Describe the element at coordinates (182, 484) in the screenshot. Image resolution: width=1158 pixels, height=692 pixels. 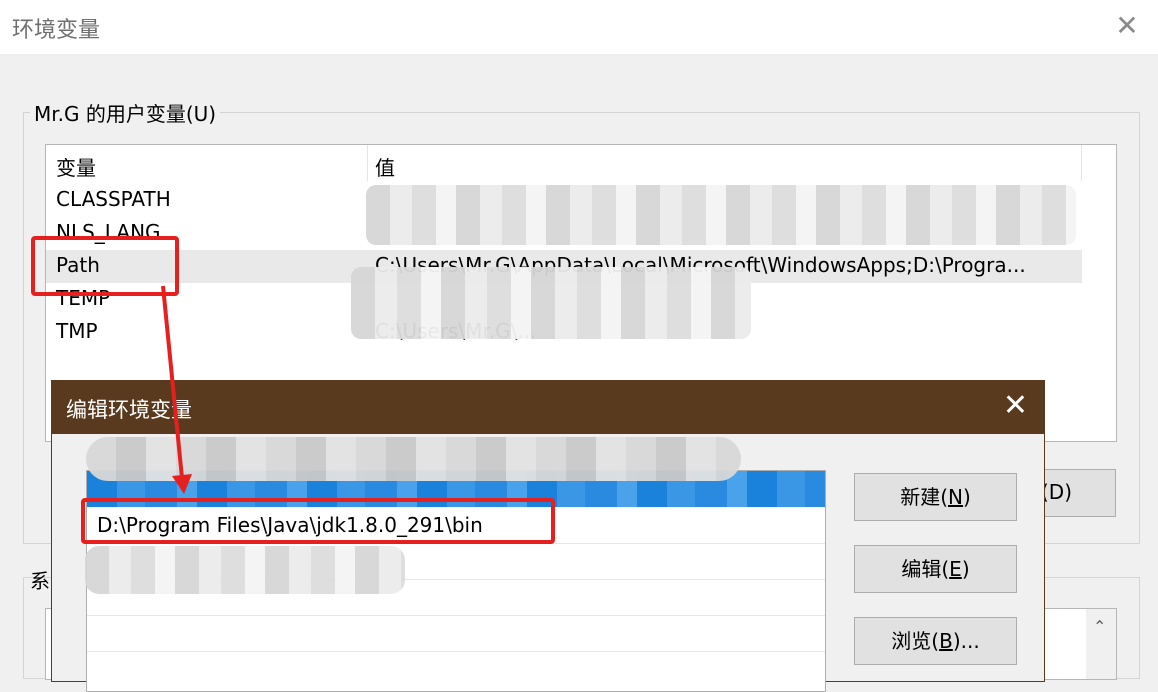
I see `arrow-head` at that location.